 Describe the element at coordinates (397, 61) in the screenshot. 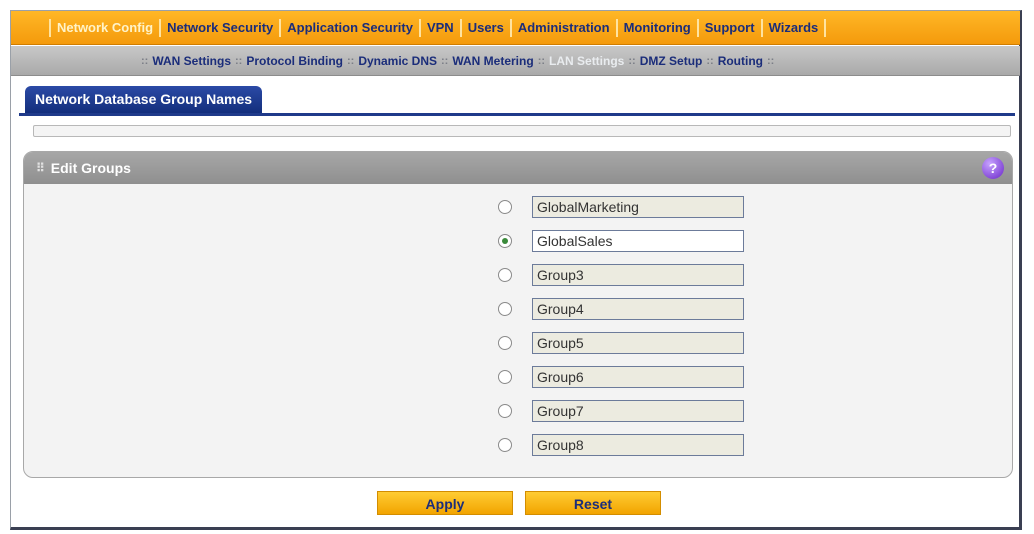

I see `subnav-dynamic-dns: Dynamic DNS` at that location.